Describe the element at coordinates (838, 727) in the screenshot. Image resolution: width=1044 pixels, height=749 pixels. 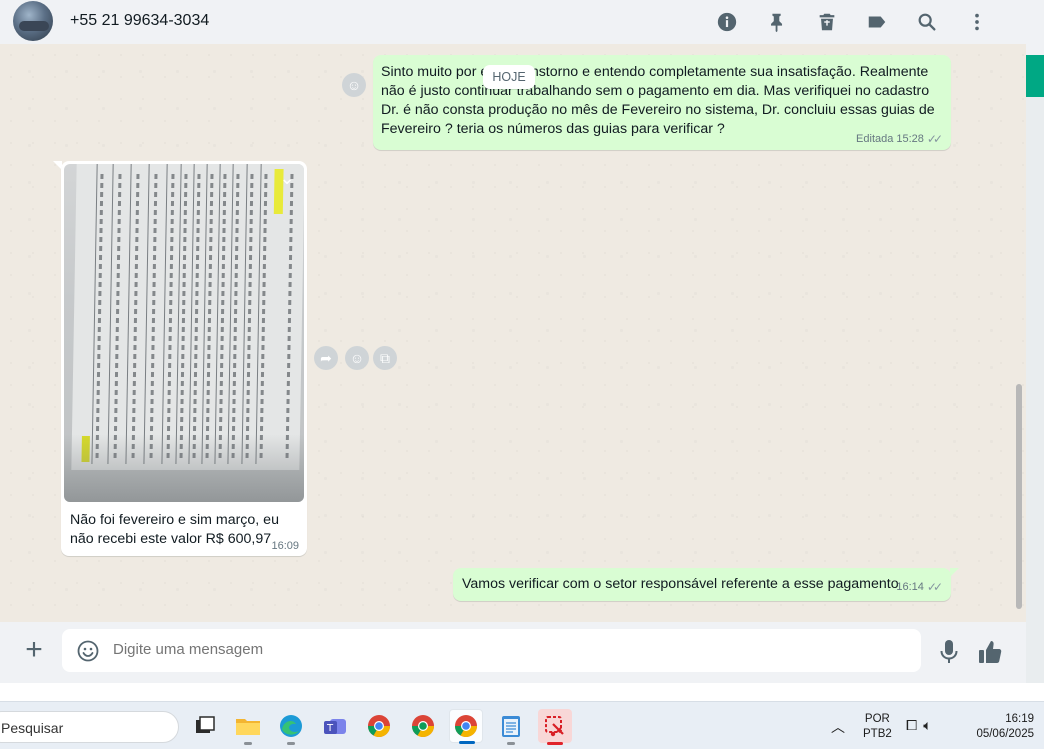
I see `tray-chevron-up-icon: ︿` at that location.